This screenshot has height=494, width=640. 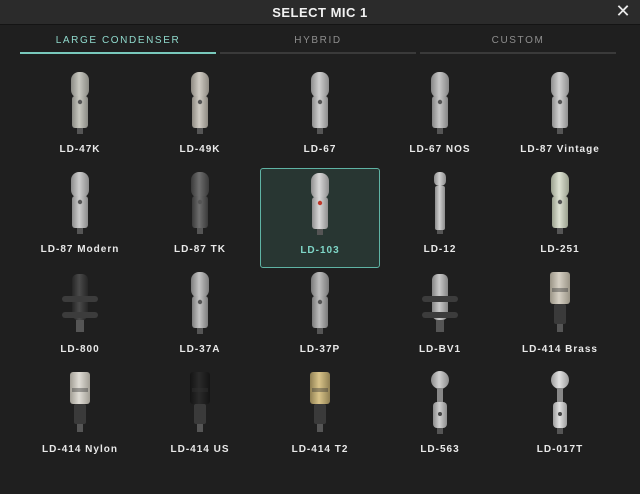 I want to click on mic-option-ld-017t: LD-017T, so click(x=560, y=414).